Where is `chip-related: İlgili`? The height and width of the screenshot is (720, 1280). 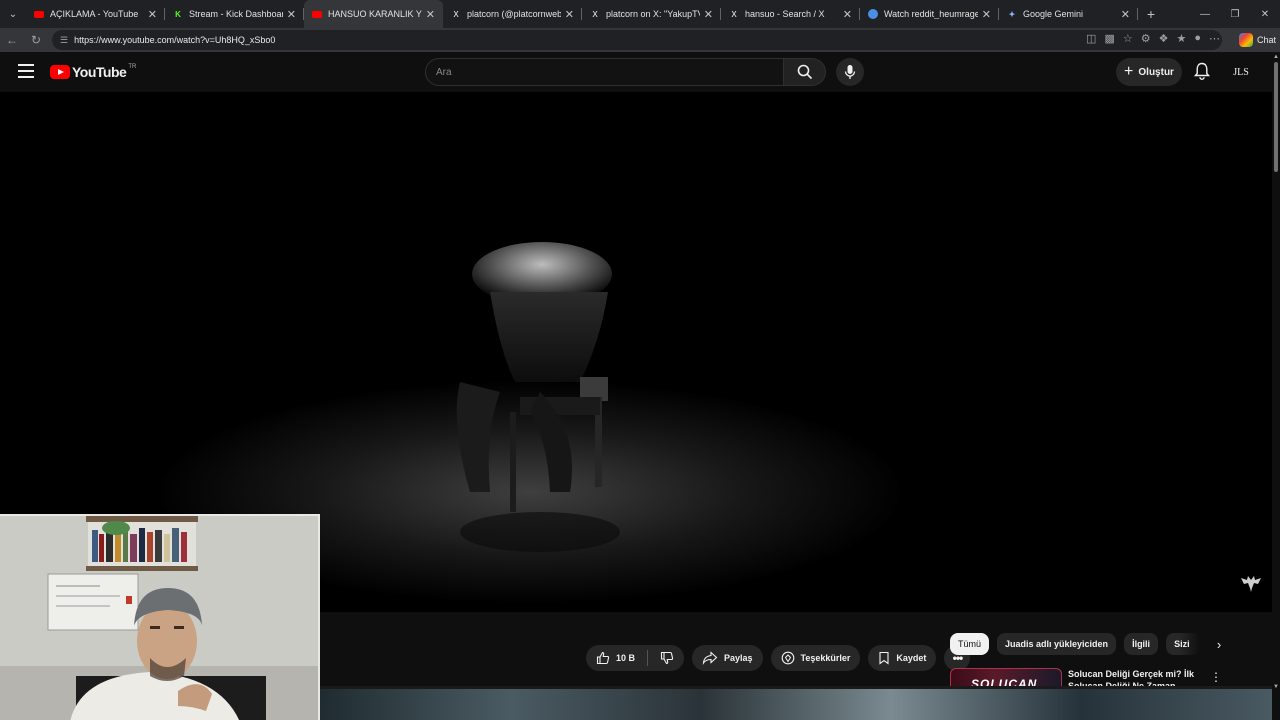 chip-related: İlgili is located at coordinates (1141, 644).